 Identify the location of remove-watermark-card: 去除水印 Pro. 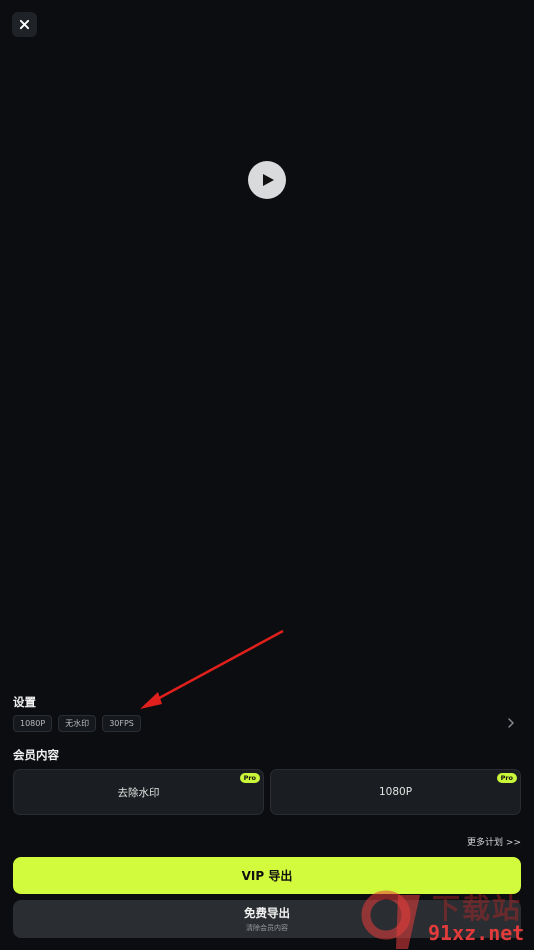
(138, 792).